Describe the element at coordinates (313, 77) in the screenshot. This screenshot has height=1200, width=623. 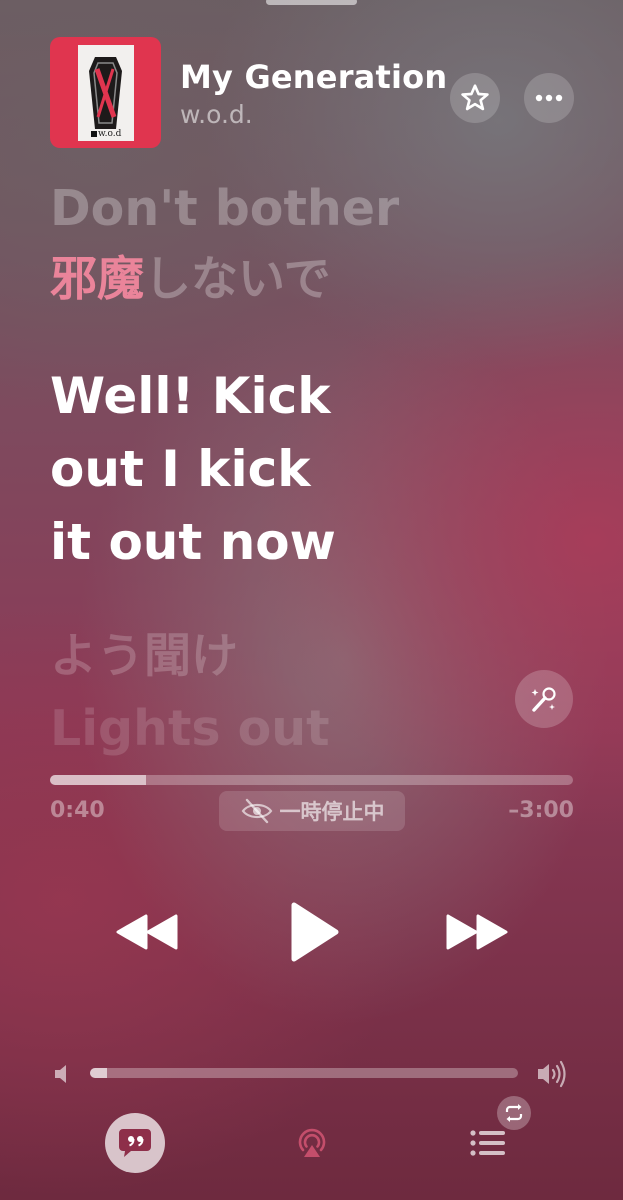
I see `track-title: My Generation` at that location.